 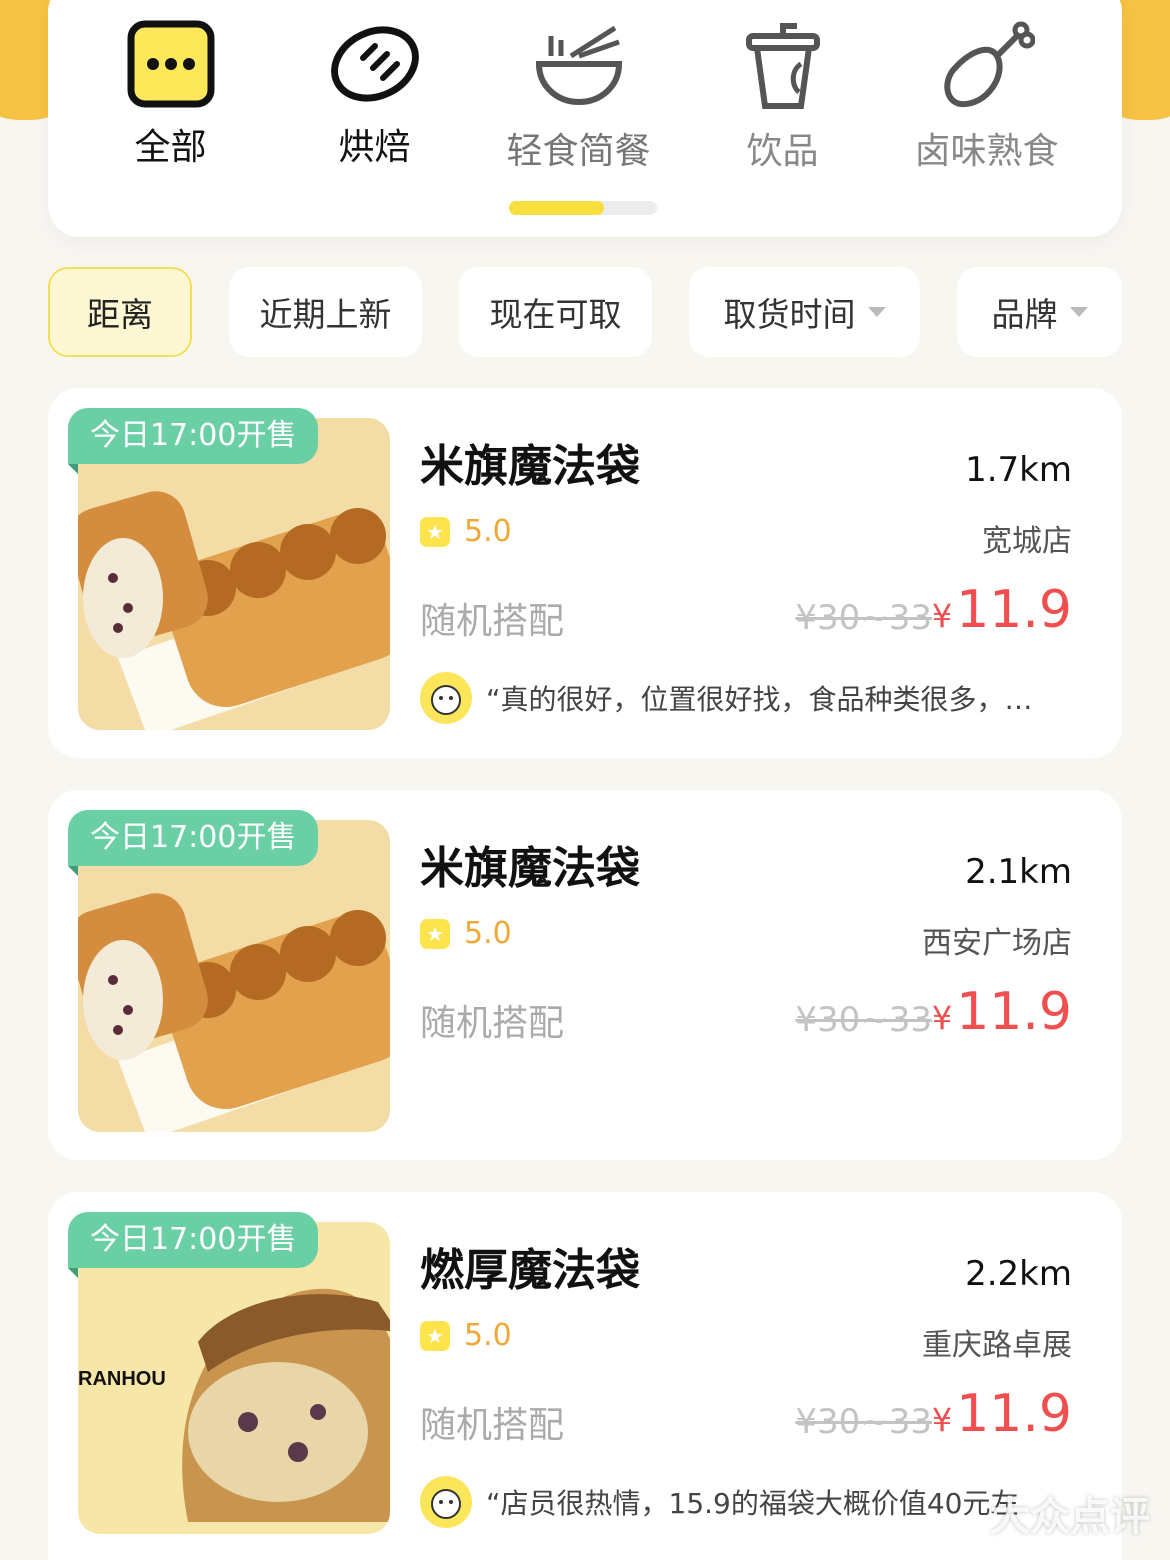 What do you see at coordinates (789, 314) in the screenshot?
I see `filter-label: 取货时间` at bounding box center [789, 314].